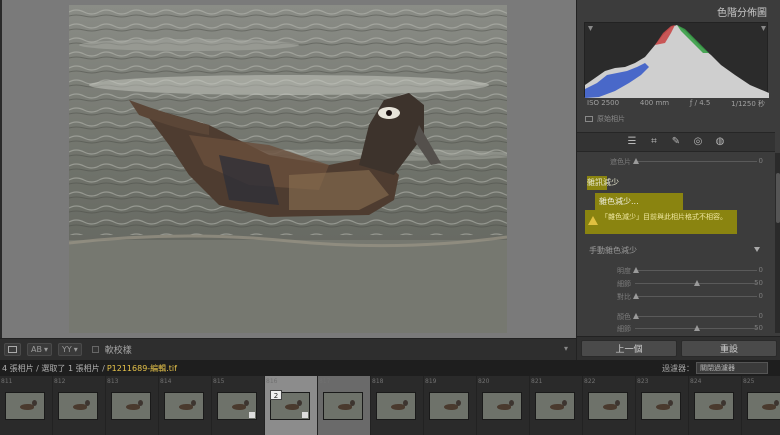  Describe the element at coordinates (219, 381) in the screenshot. I see `filmstrip-number: 815` at that location.